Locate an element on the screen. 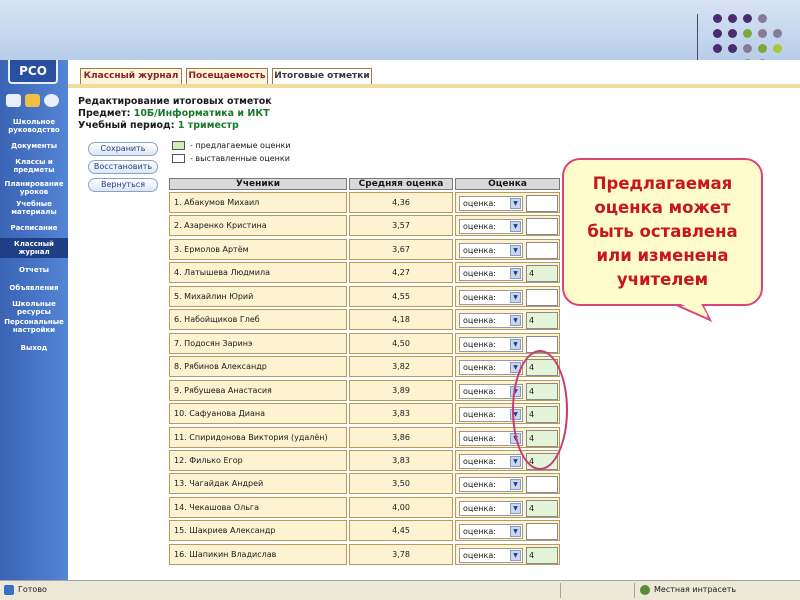 The image size is (800, 600). tab-1: Классный журнал is located at coordinates (131, 76).